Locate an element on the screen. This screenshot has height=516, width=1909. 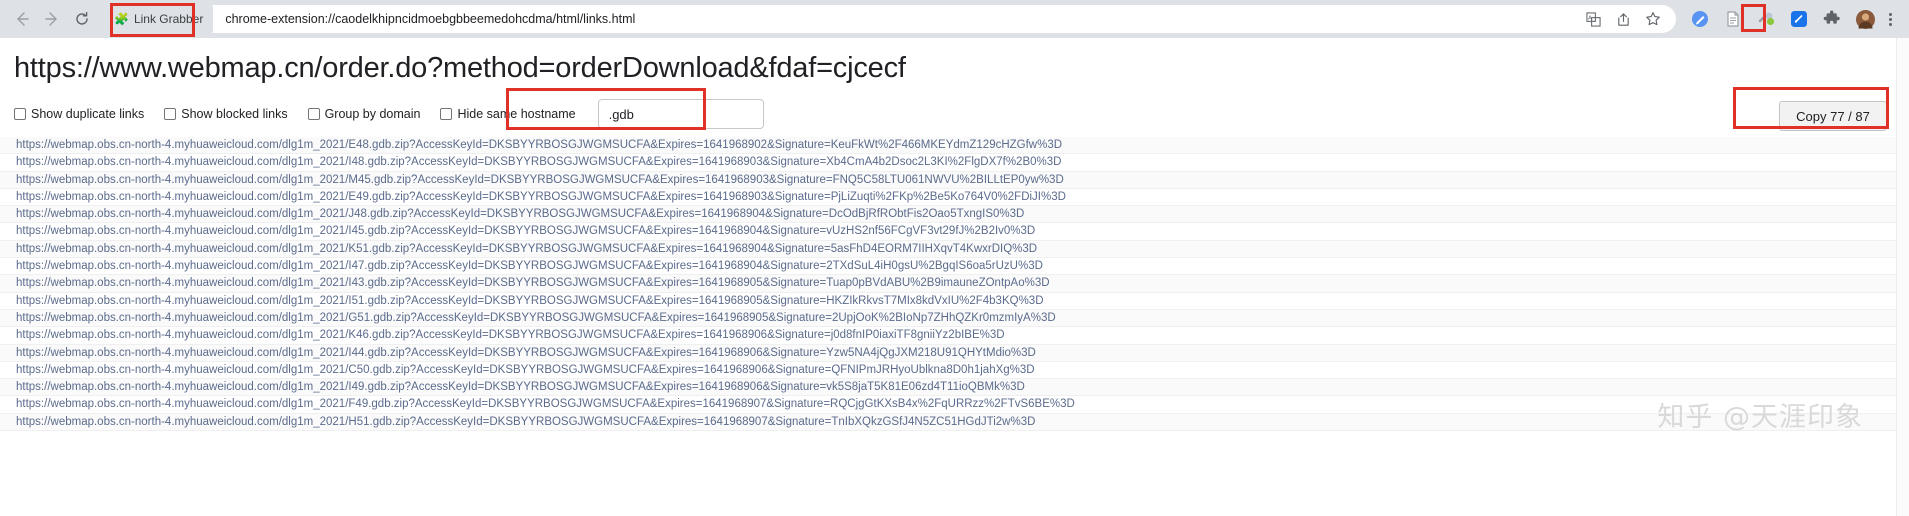
pocket-blue-icon is located at coordinates (1799, 19).